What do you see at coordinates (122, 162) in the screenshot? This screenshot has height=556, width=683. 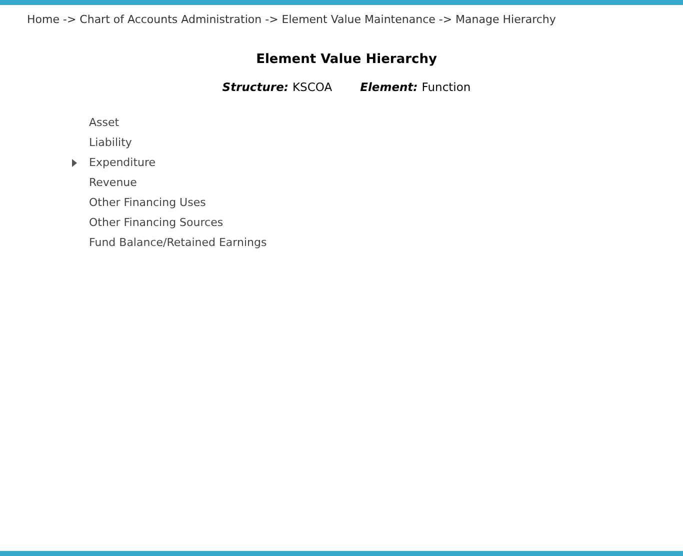 I see `tree-item: Expenditure` at bounding box center [122, 162].